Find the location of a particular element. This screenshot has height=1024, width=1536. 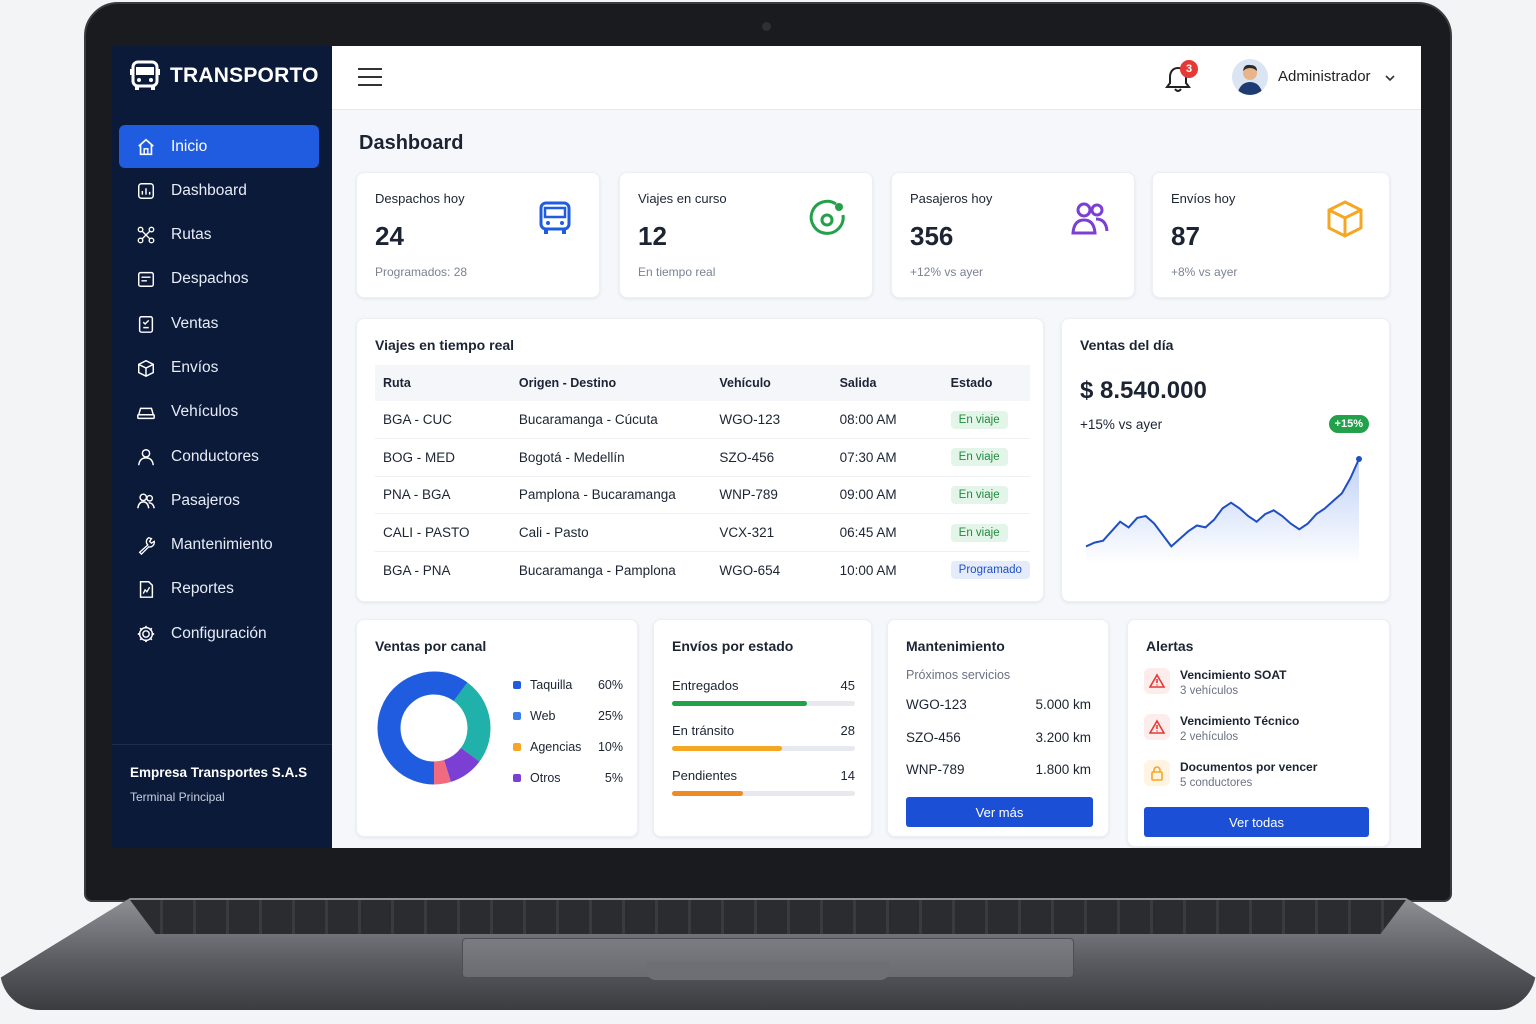

maintenance-row: SZO-456 3.200 km is located at coordinates (998, 737).